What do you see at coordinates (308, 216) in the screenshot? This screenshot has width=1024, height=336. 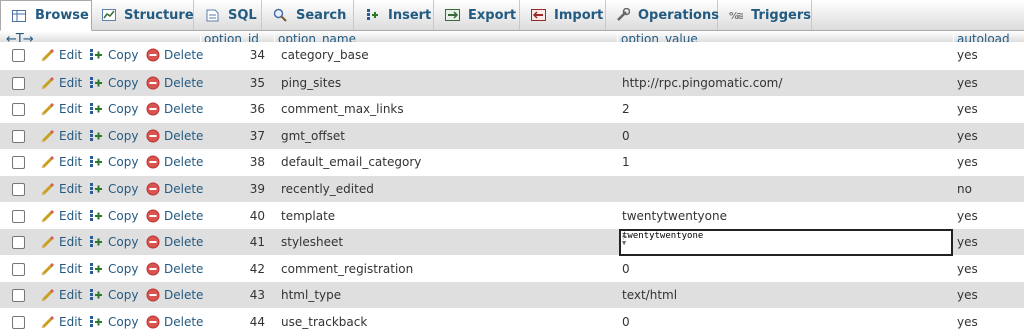 I see `option-name-cell: template` at bounding box center [308, 216].